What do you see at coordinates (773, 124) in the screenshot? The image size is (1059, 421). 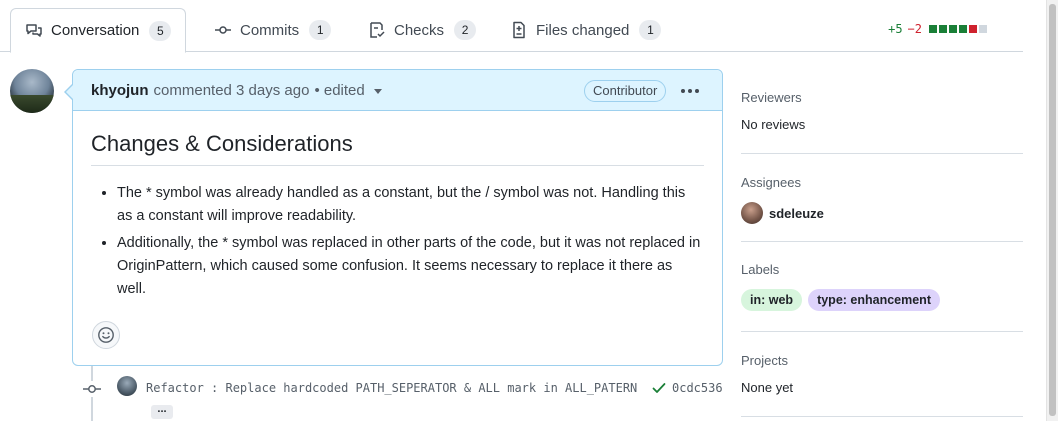 I see `reviewers-value: No reviews` at bounding box center [773, 124].